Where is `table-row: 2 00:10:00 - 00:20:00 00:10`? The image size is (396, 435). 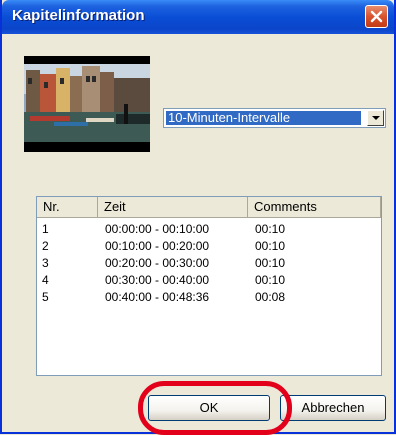
table-row: 2 00:10:00 - 00:20:00 00:10 is located at coordinates (209, 246).